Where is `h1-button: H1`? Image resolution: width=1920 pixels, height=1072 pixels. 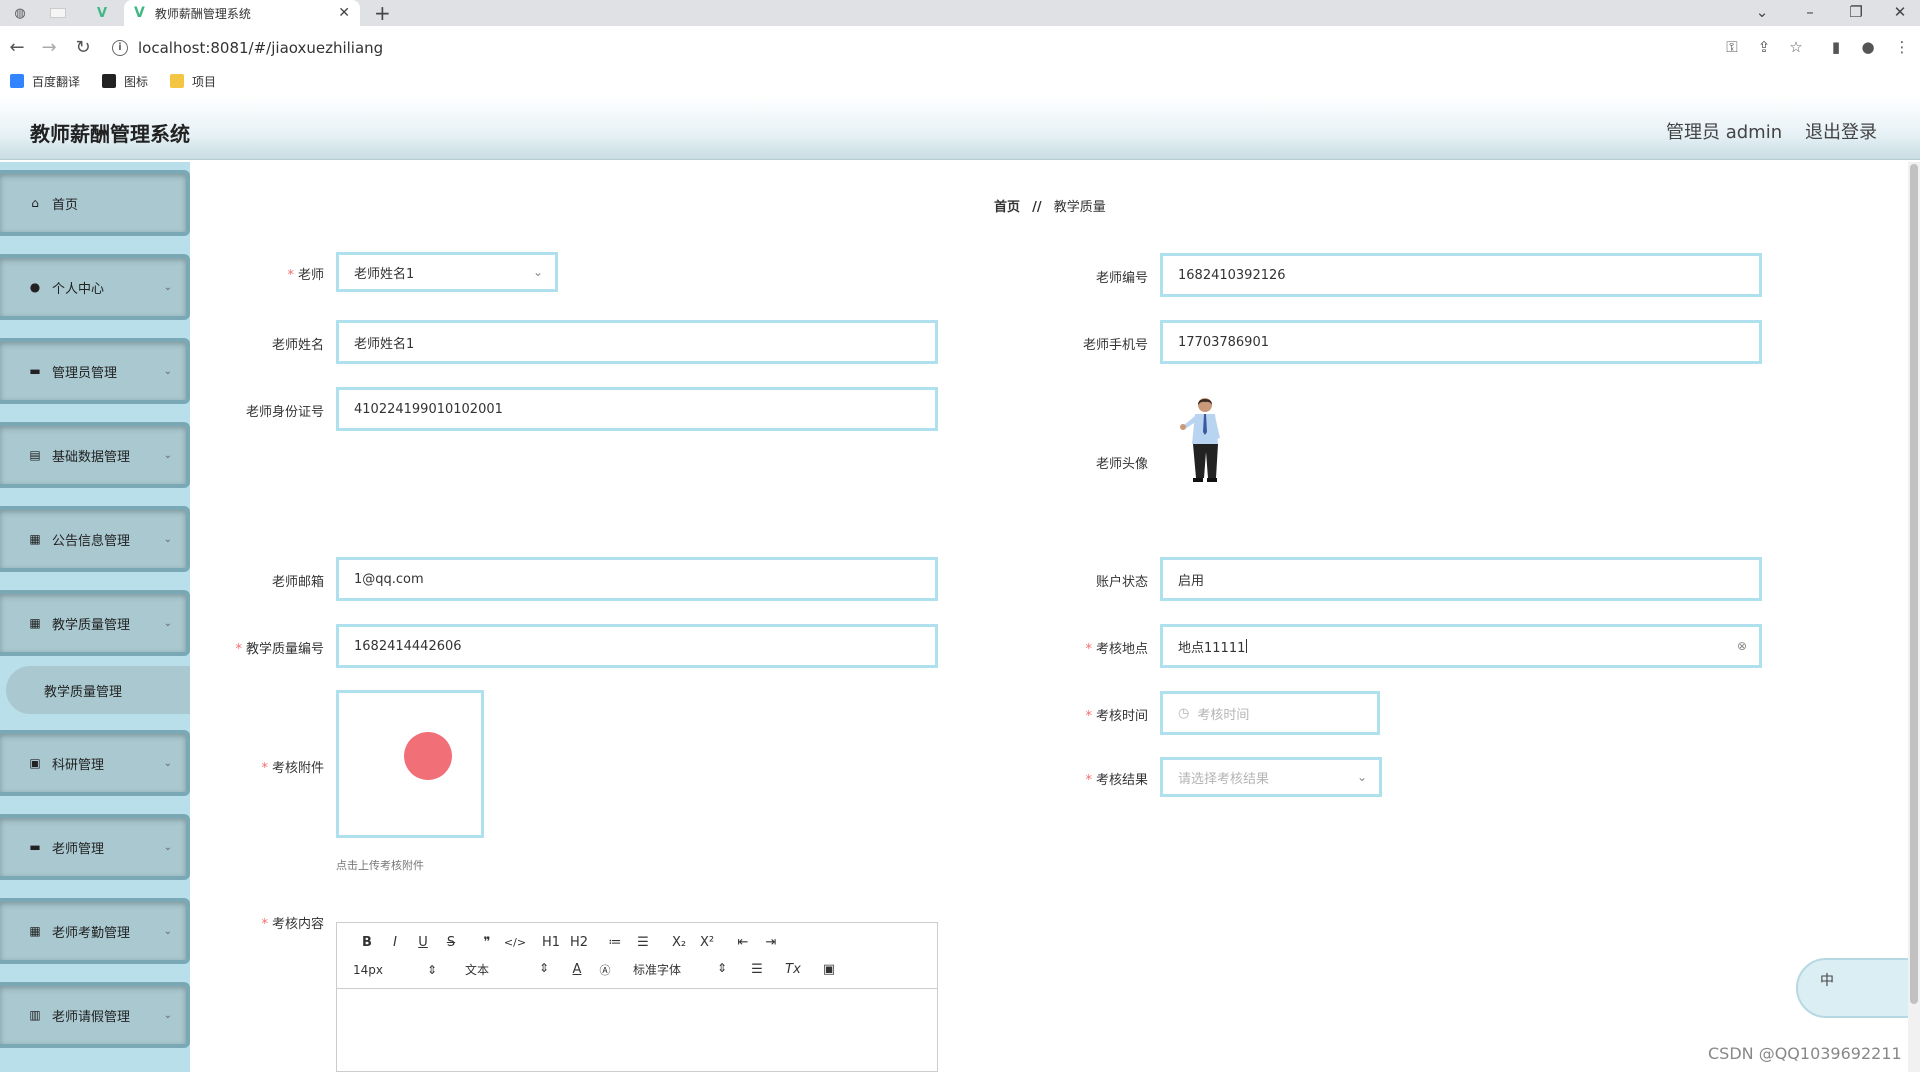 h1-button: H1 is located at coordinates (551, 942).